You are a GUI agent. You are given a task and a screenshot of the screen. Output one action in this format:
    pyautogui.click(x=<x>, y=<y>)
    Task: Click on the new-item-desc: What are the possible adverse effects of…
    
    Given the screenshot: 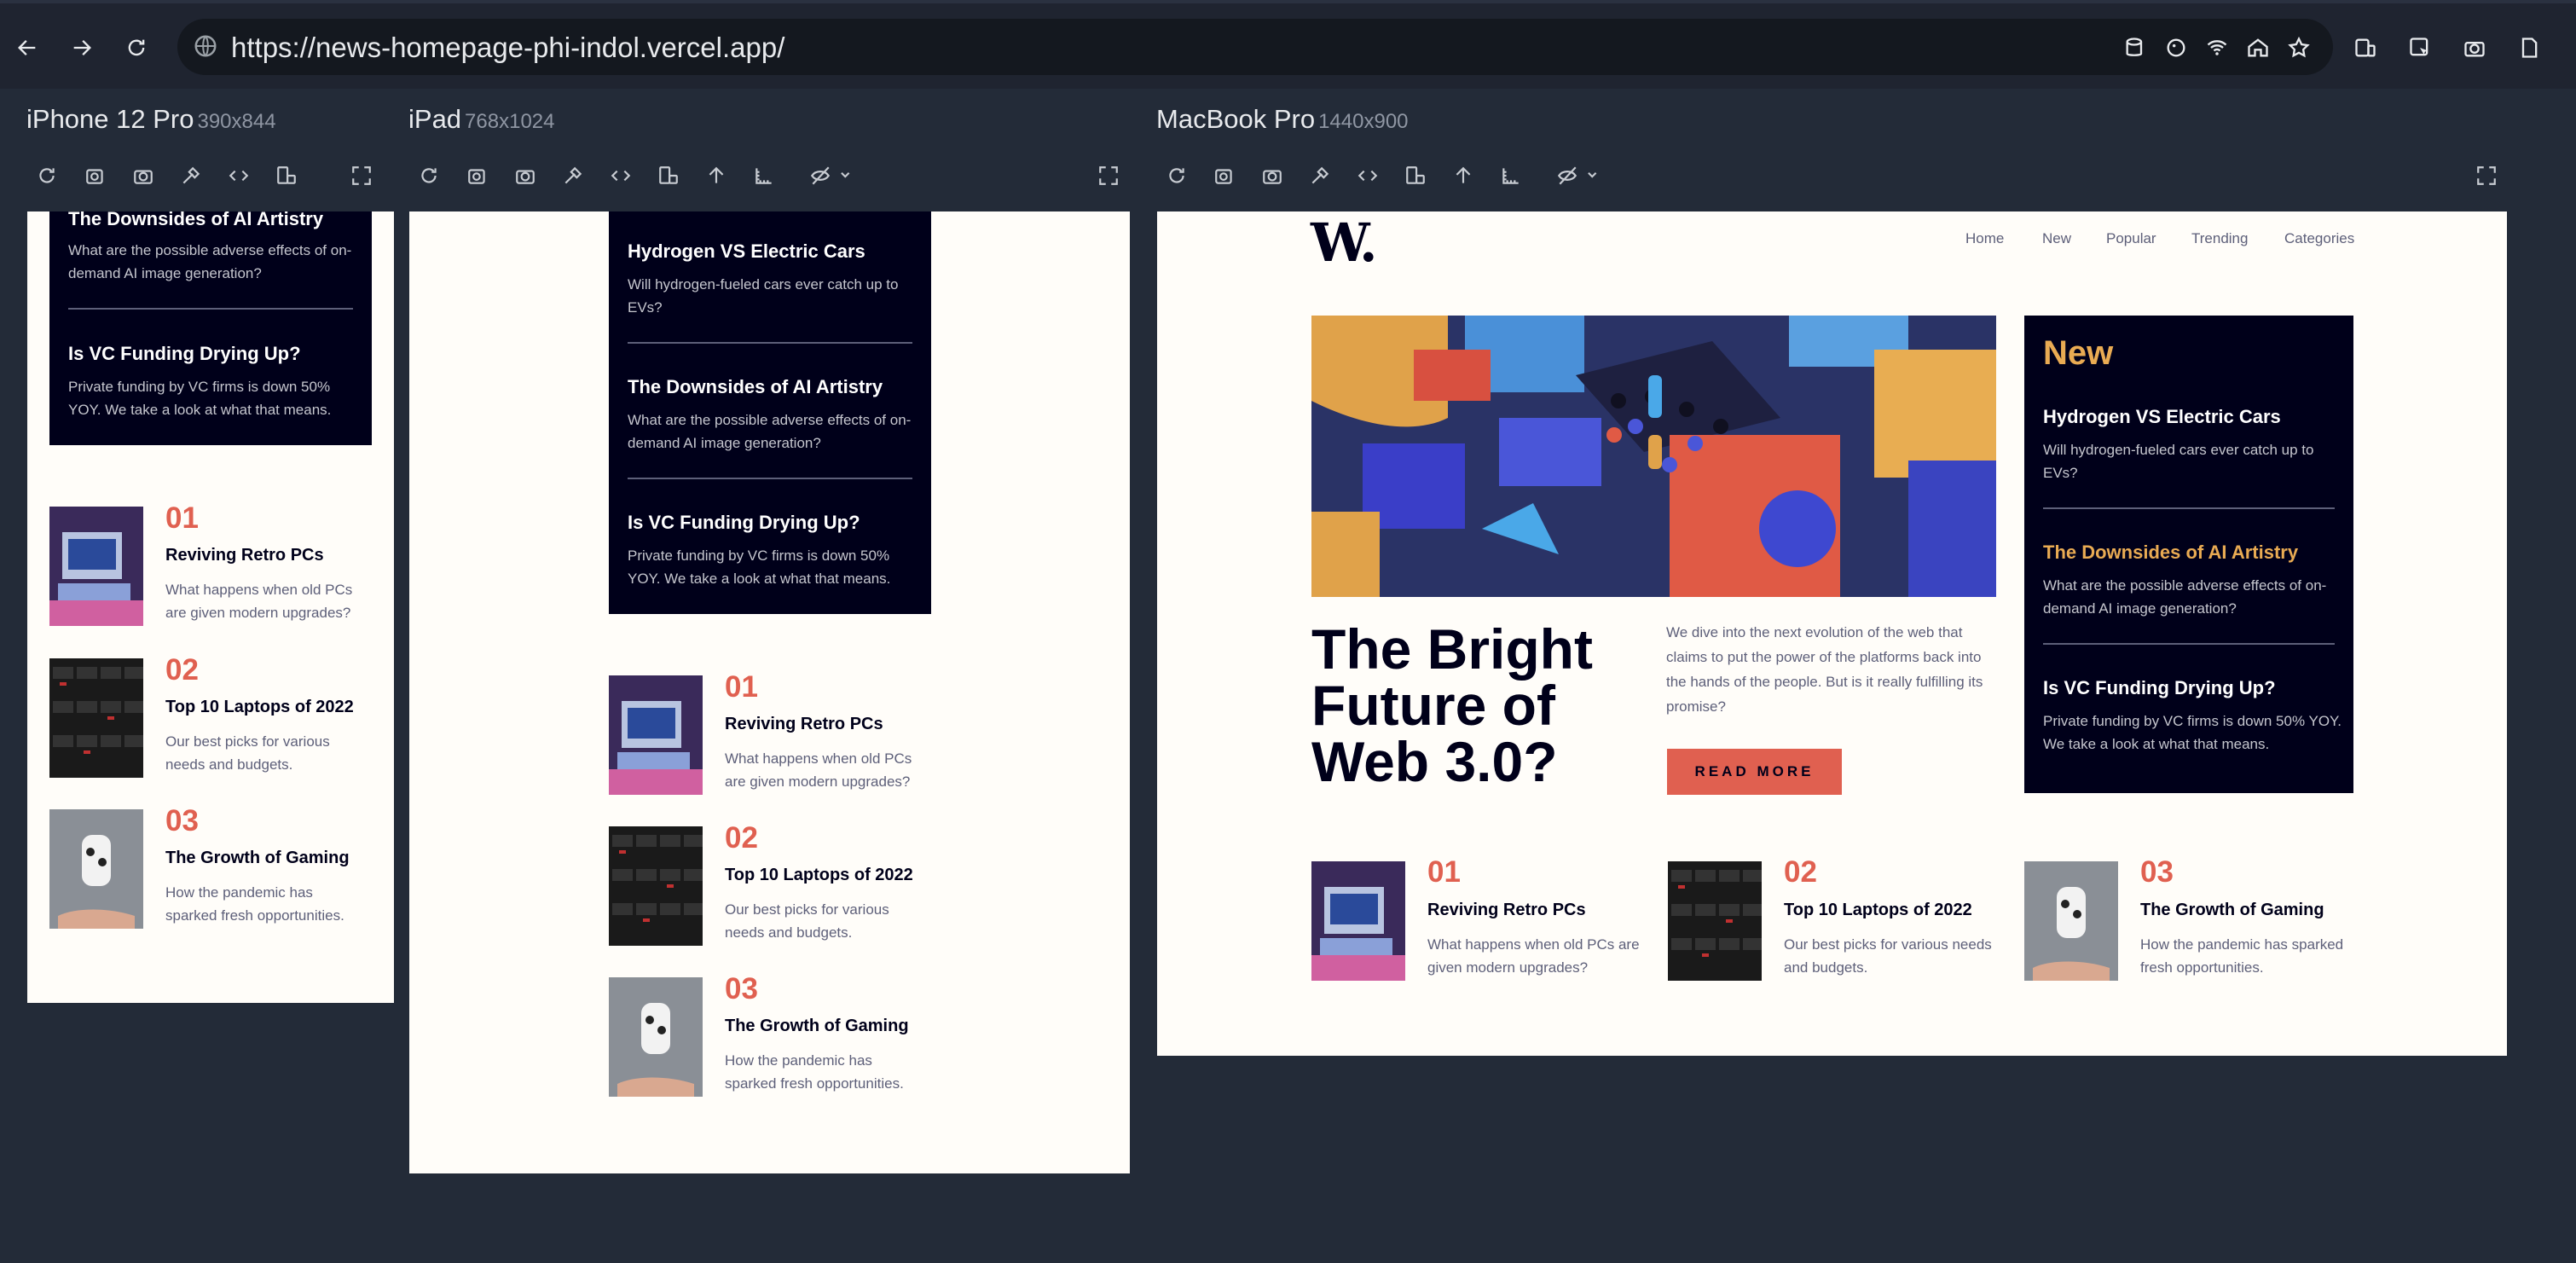 What is the action you would take?
    pyautogui.click(x=210, y=262)
    